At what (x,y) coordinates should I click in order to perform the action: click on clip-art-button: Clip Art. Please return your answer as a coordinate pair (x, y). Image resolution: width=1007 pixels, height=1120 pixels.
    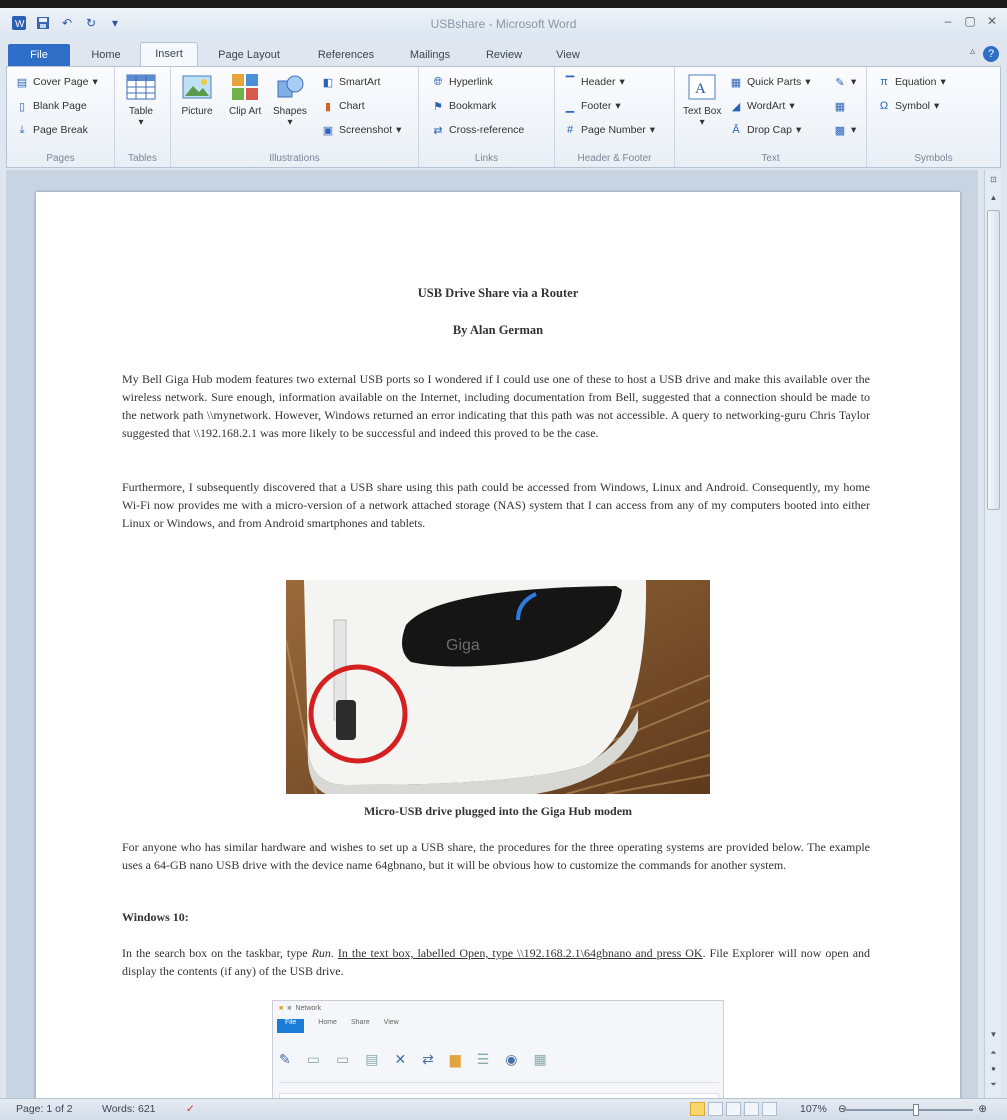
    Looking at the image, I should click on (245, 94).